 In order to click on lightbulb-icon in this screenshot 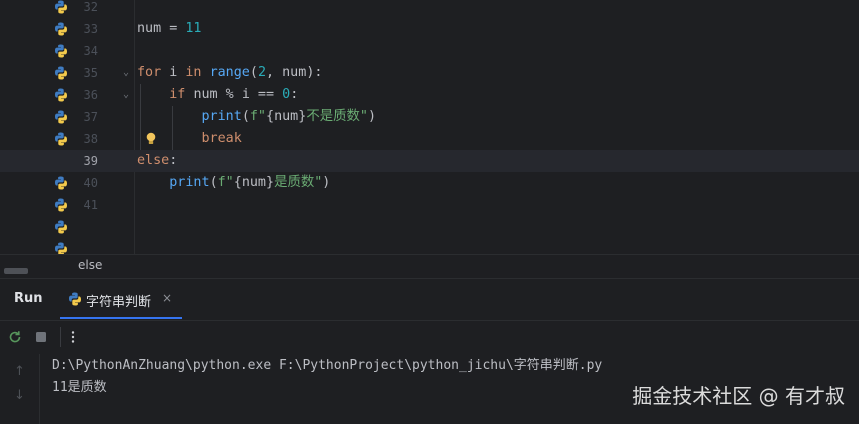, I will do `click(151, 139)`.